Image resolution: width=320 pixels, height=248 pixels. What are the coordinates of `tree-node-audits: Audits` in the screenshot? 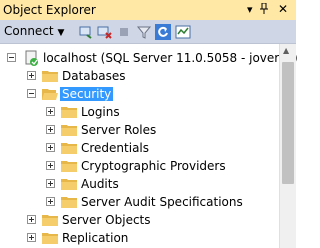 It's located at (139, 184).